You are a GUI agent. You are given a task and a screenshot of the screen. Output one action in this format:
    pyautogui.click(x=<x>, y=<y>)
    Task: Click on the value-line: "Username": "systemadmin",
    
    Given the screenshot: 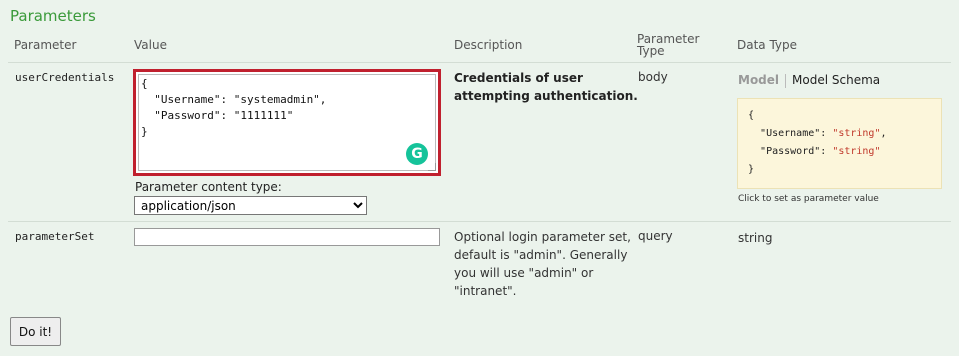 What is the action you would take?
    pyautogui.click(x=234, y=99)
    